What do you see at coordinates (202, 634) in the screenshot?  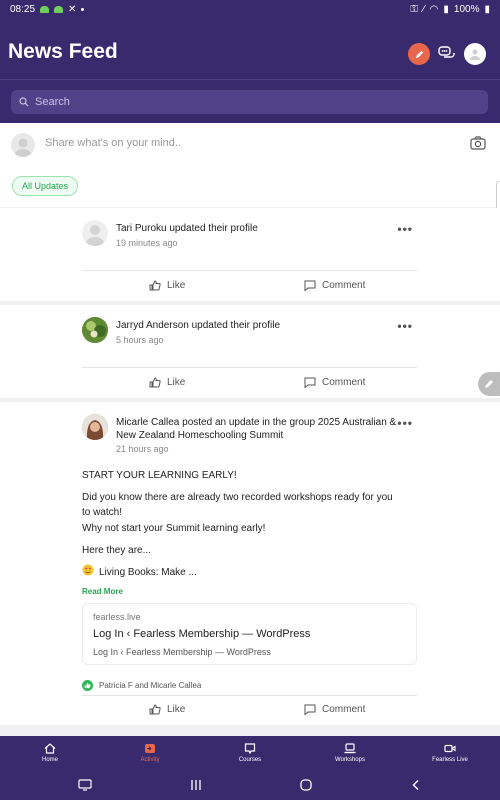 I see `link-title: Log In ‹ Fearless Membership — WordPress` at bounding box center [202, 634].